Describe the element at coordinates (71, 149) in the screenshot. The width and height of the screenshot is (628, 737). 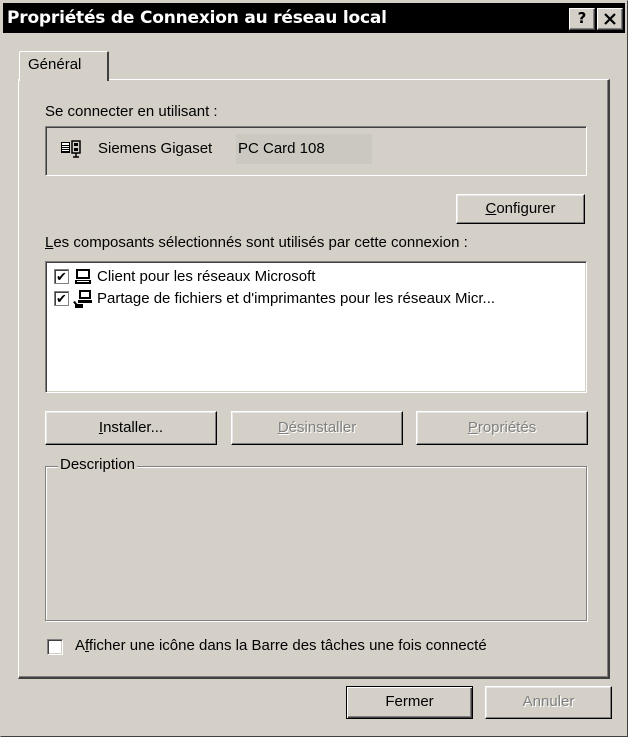
I see `network-card-icon` at that location.